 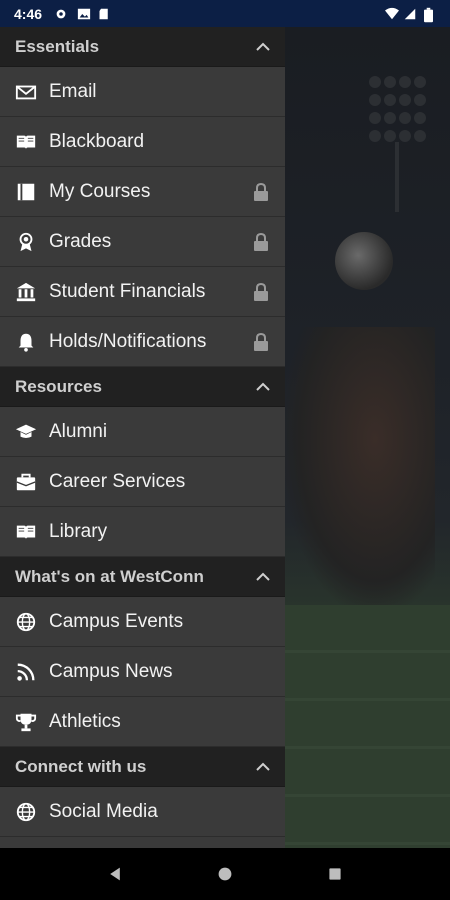 What do you see at coordinates (26, 722) in the screenshot?
I see `trophy-icon` at bounding box center [26, 722].